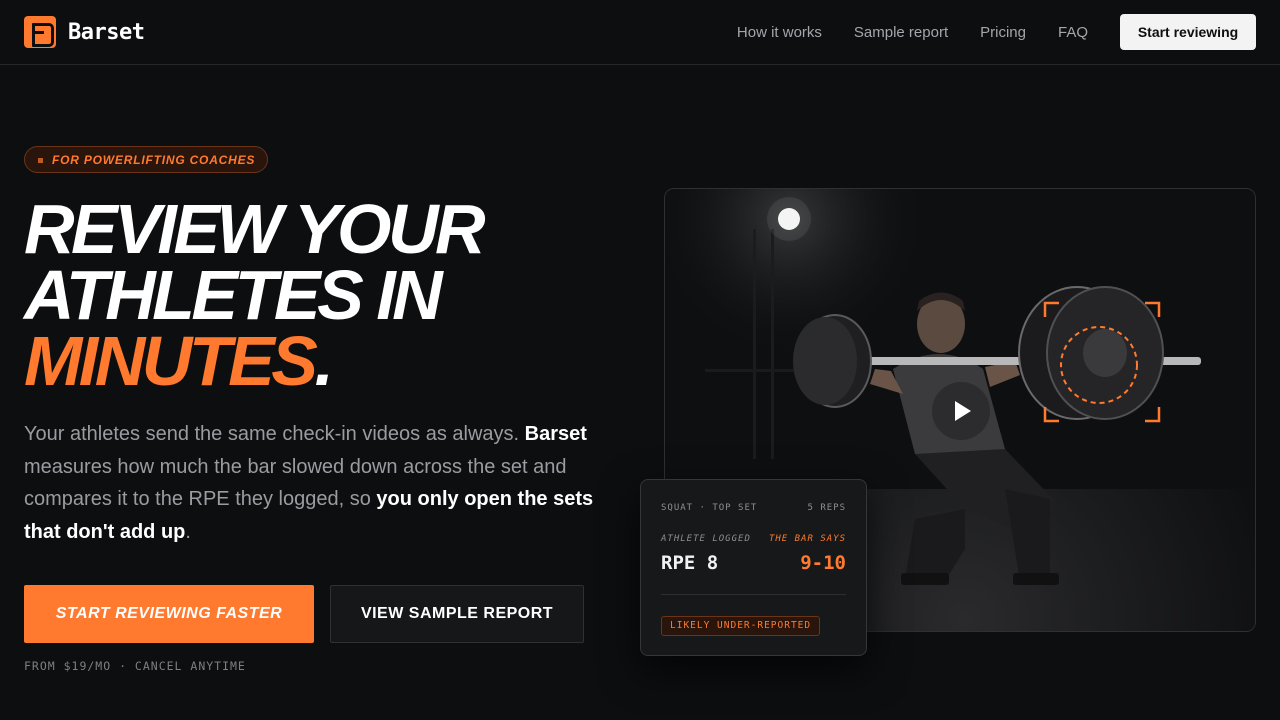  What do you see at coordinates (807, 539) in the screenshot?
I see `bar-says-label: THE BAR SAYS` at bounding box center [807, 539].